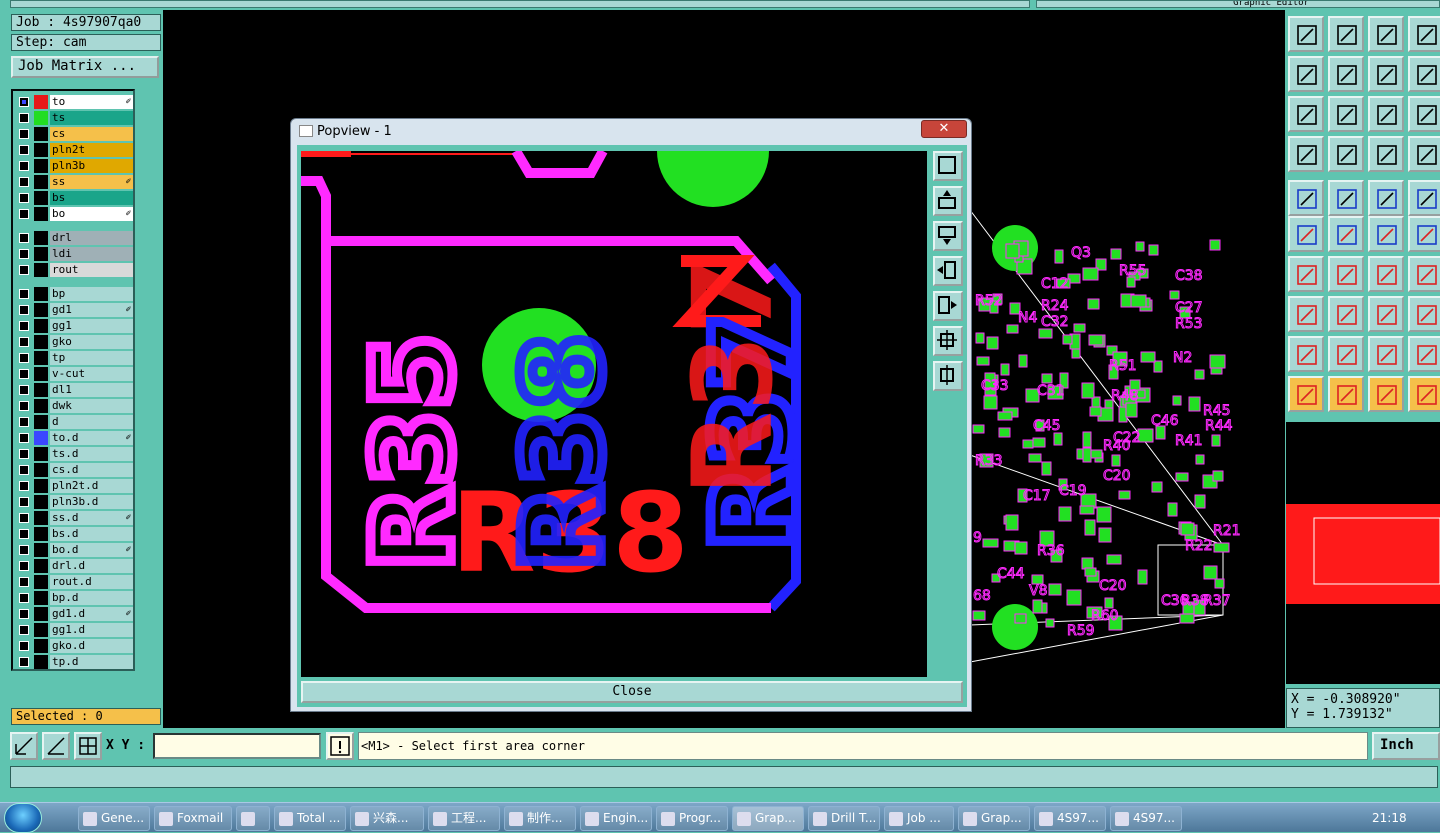  I want to click on layer-row: drl.d, so click(76, 566).